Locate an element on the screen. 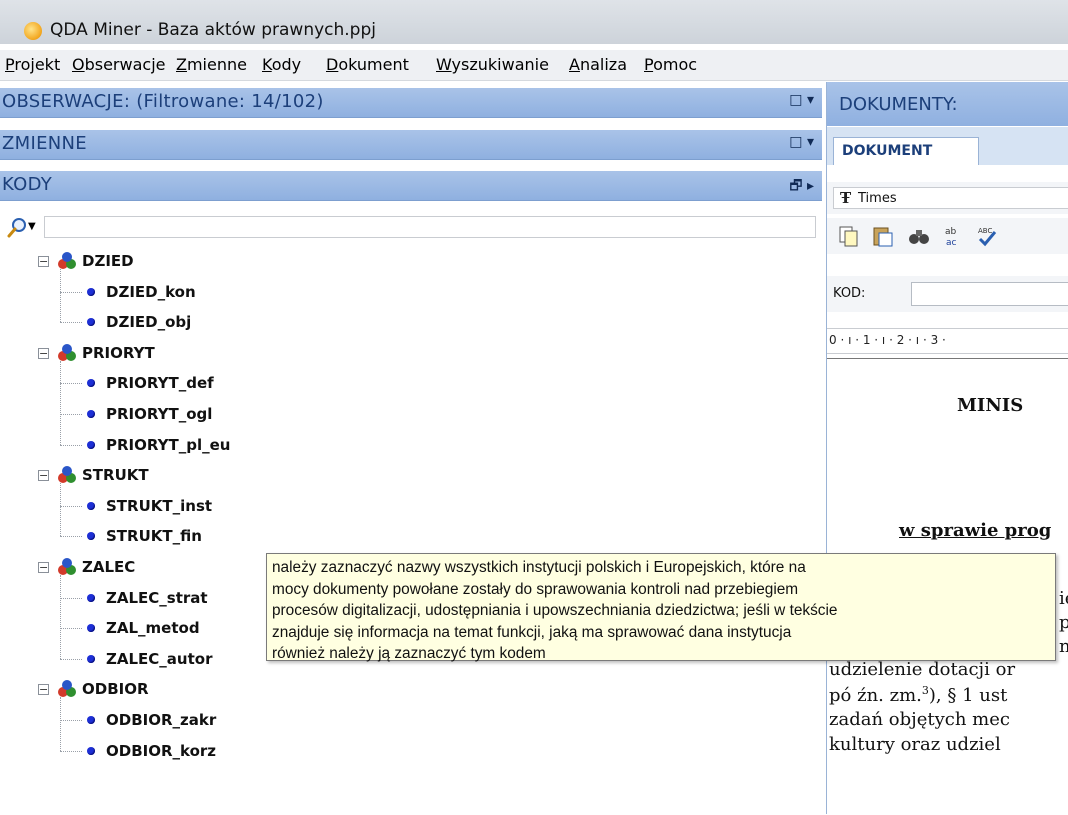 The height and width of the screenshot is (815, 1068). window-title: QDA Miner - Baza aktów prawnych.ppj is located at coordinates (213, 30).